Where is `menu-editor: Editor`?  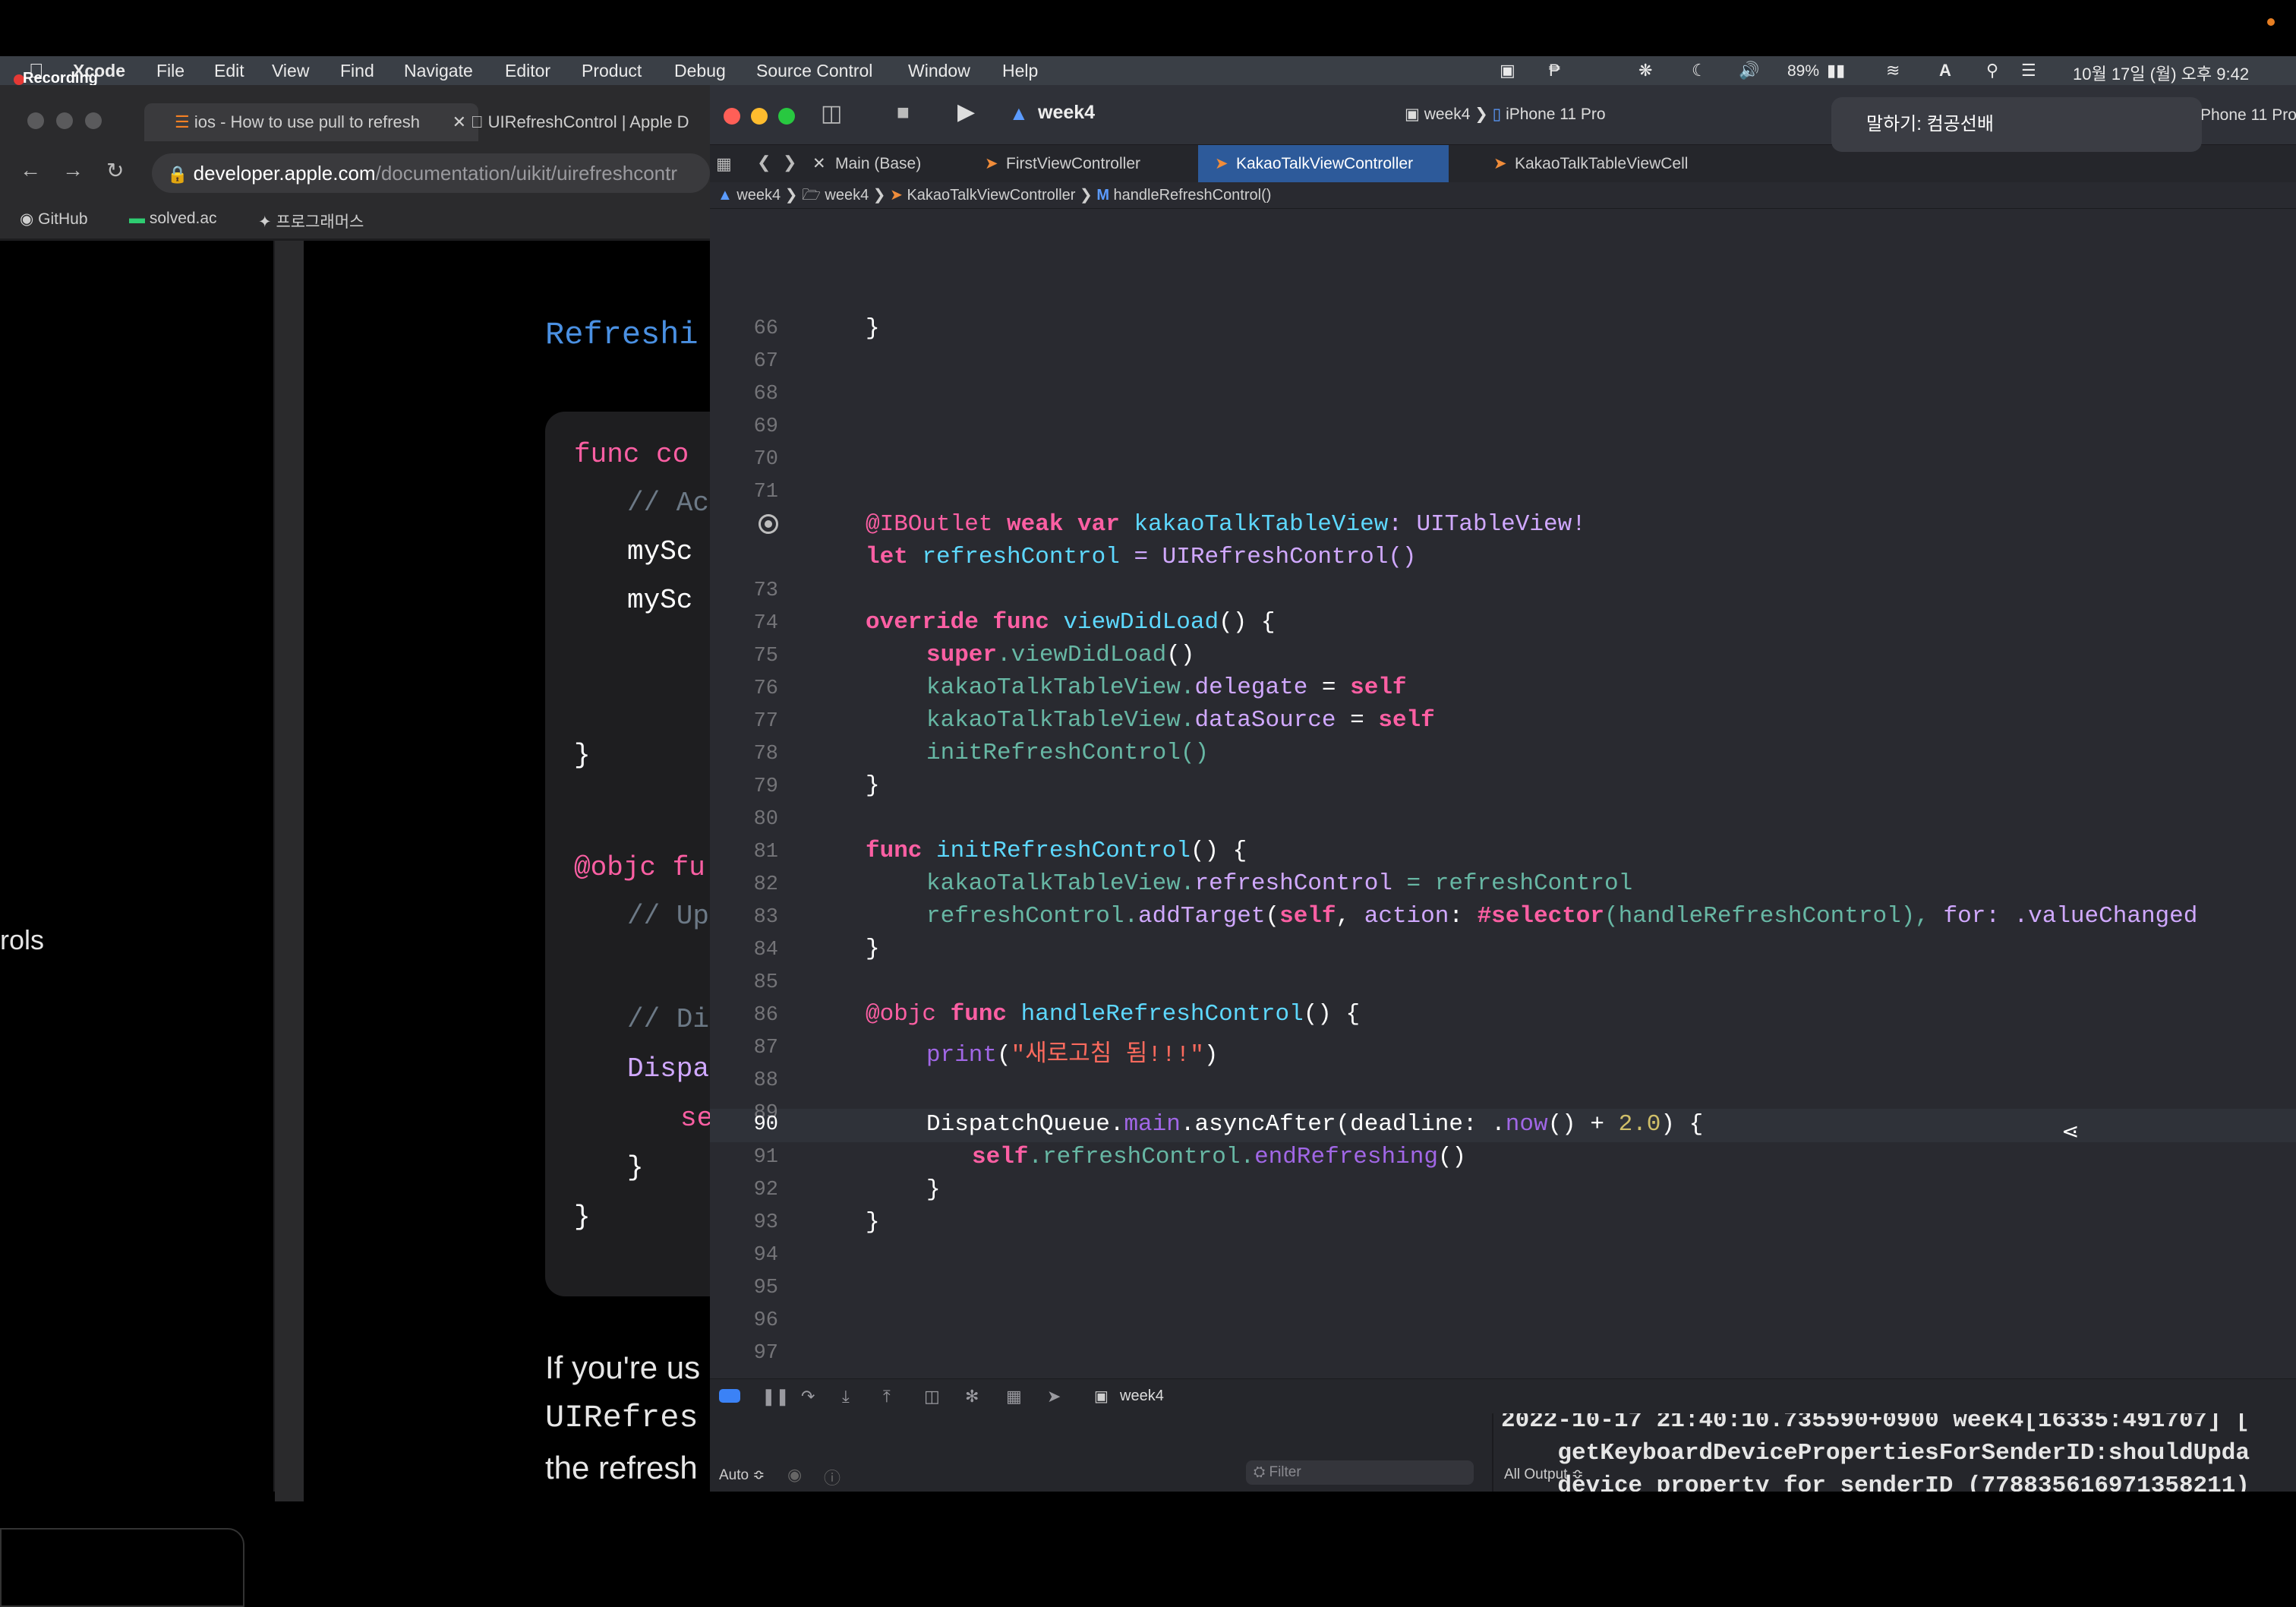
menu-editor: Editor is located at coordinates (527, 71).